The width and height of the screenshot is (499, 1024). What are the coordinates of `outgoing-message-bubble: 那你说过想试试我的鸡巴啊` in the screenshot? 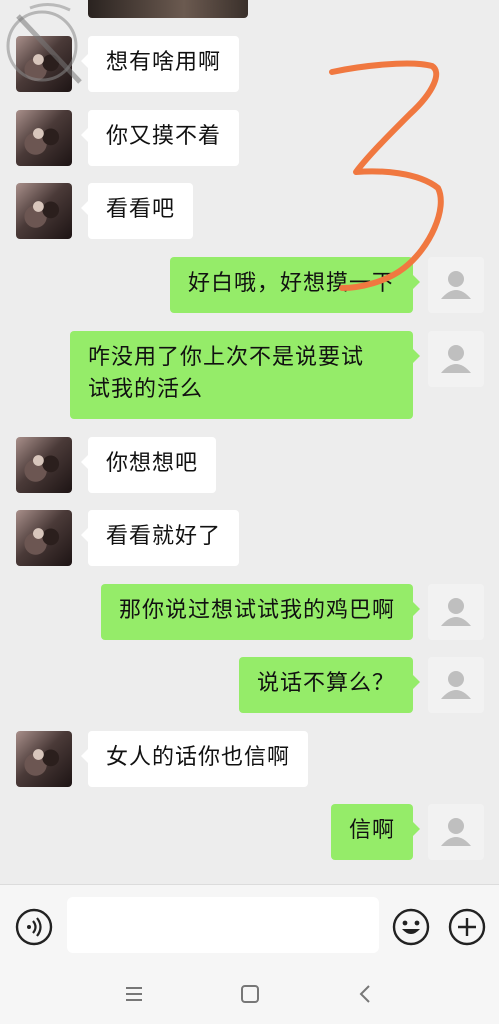 It's located at (260, 612).